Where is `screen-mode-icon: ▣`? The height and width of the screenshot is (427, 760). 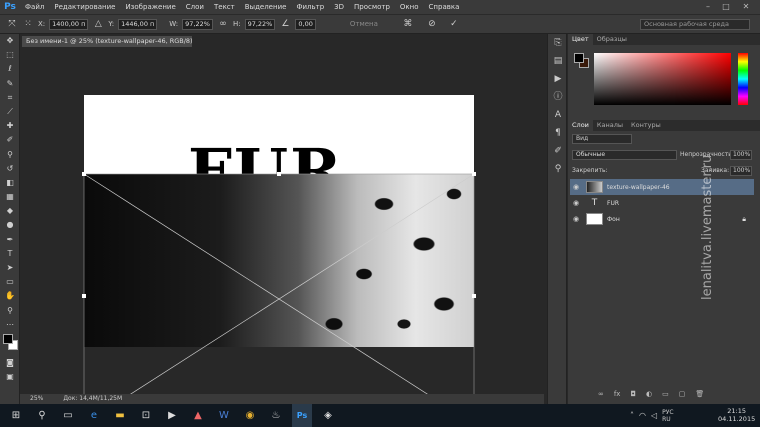 screen-mode-icon: ▣ is located at coordinates (10, 377).